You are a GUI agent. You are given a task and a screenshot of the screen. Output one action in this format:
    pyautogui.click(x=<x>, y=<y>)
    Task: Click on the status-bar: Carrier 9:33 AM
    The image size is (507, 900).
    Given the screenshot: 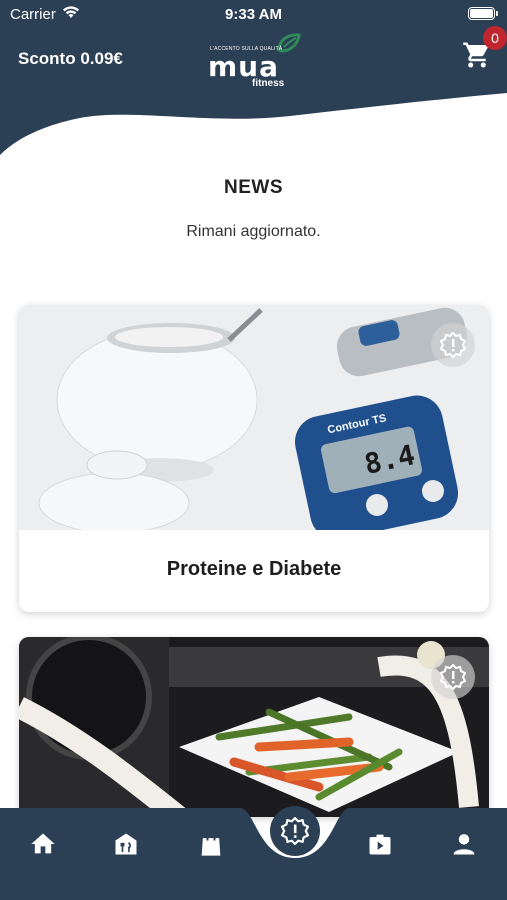 What is the action you would take?
    pyautogui.click(x=253, y=14)
    